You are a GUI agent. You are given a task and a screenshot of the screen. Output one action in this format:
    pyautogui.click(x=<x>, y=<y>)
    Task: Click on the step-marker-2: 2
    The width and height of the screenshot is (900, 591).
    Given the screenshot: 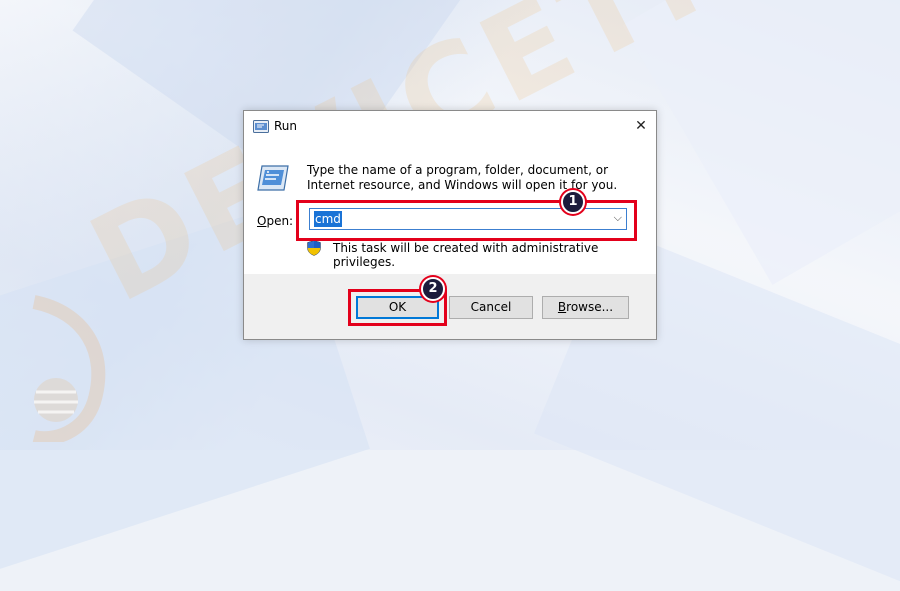 What is the action you would take?
    pyautogui.click(x=433, y=289)
    